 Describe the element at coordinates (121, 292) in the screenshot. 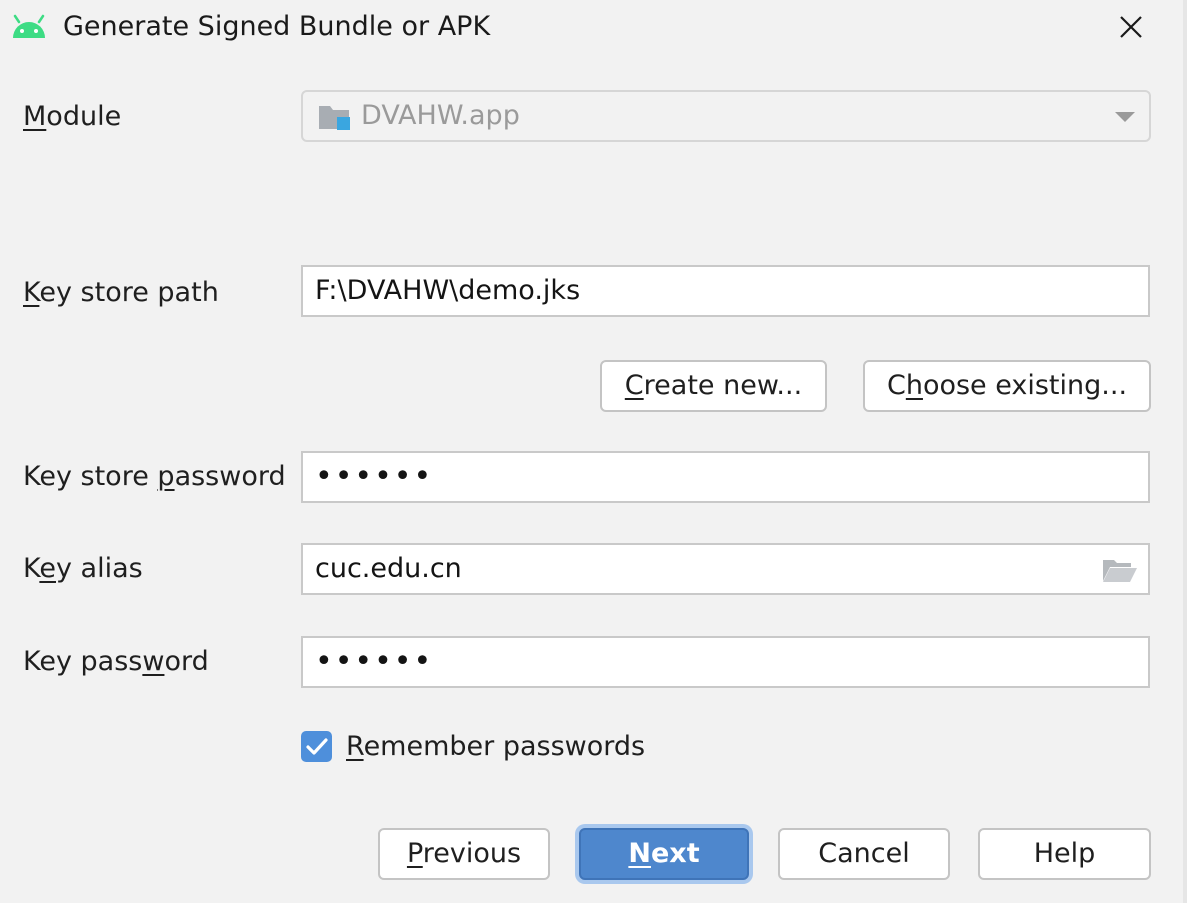

I see `key-store-path-label: Key store path` at that location.